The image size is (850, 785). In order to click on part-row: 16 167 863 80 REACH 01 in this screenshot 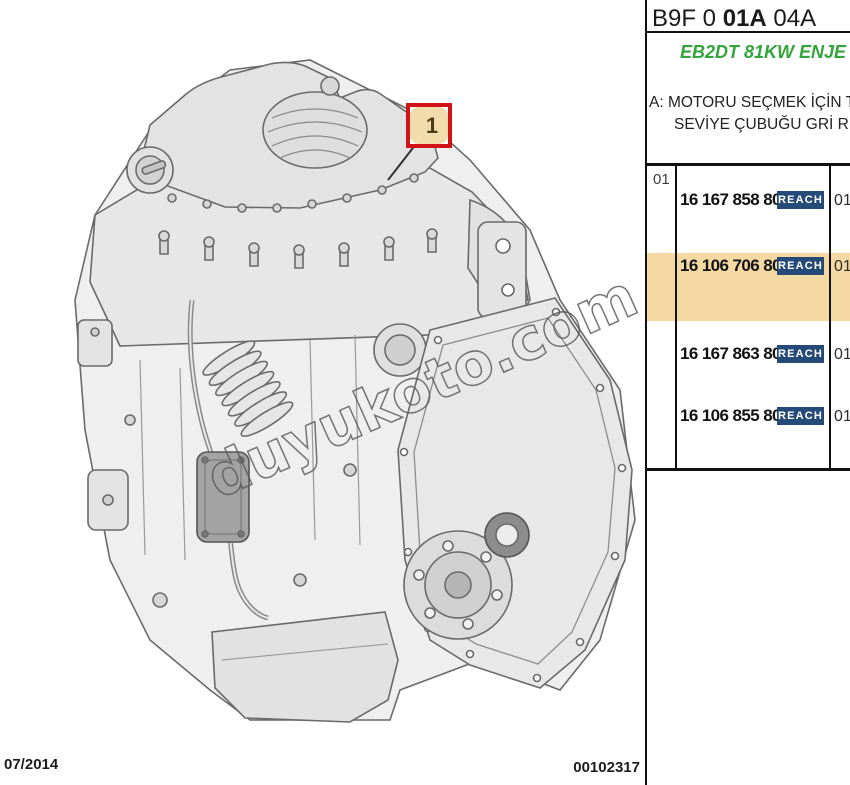, I will do `click(748, 355)`.